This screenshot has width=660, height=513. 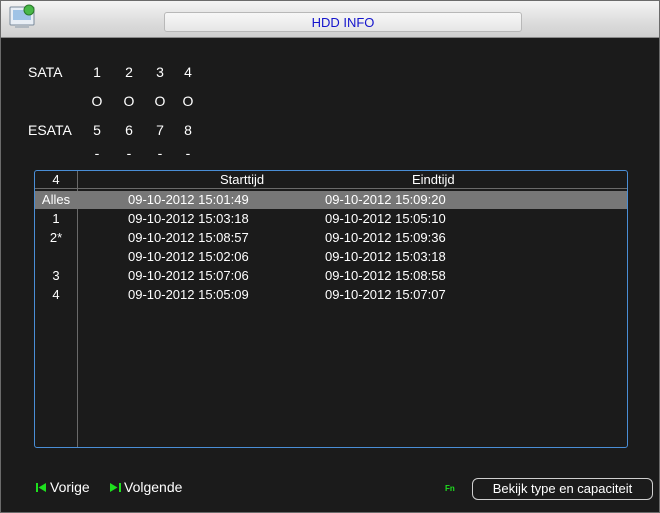 What do you see at coordinates (97, 130) in the screenshot?
I see `esata-port-5: 5` at bounding box center [97, 130].